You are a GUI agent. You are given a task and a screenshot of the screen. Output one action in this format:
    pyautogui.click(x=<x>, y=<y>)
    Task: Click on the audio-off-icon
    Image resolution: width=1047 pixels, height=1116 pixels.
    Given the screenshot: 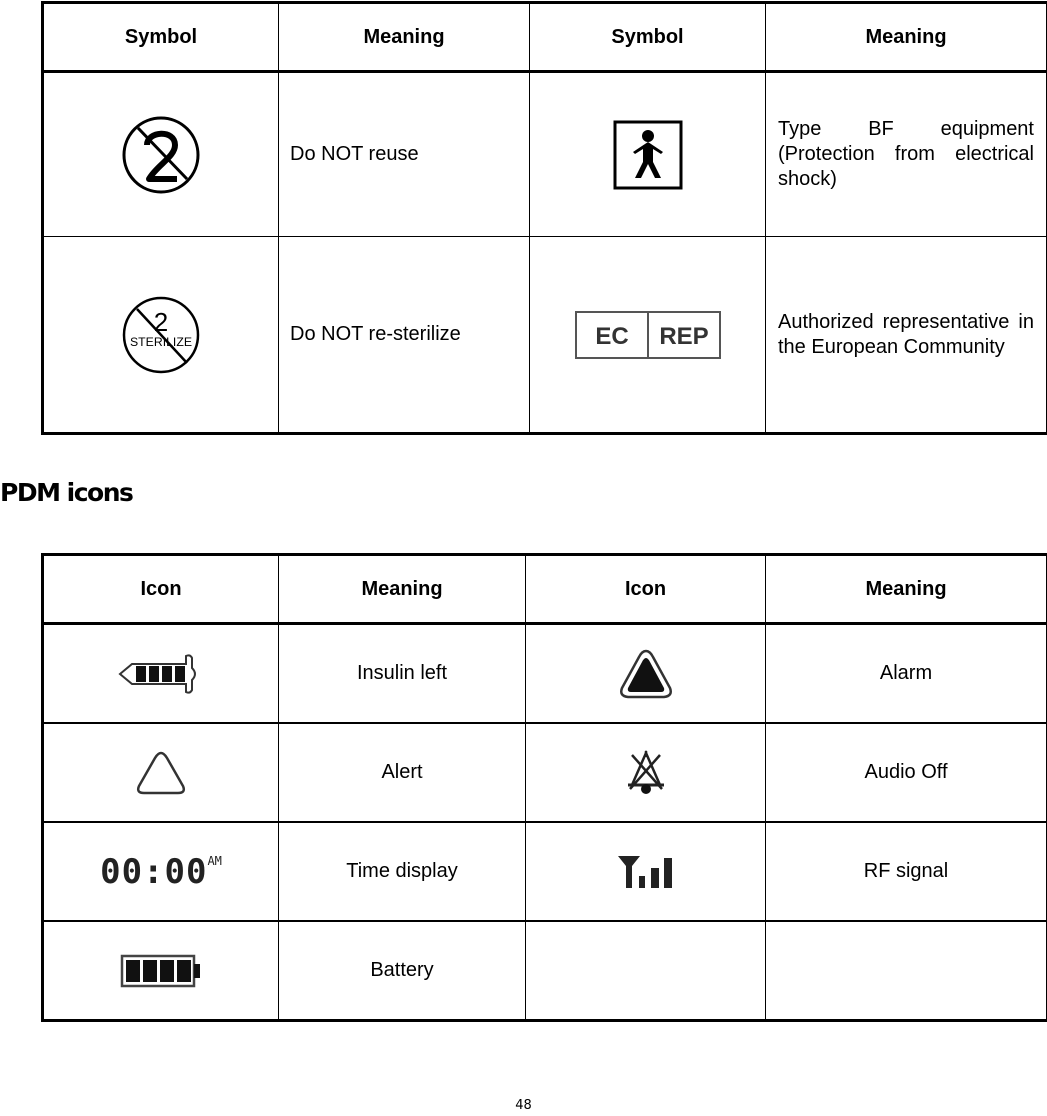 What is the action you would take?
    pyautogui.click(x=645, y=771)
    